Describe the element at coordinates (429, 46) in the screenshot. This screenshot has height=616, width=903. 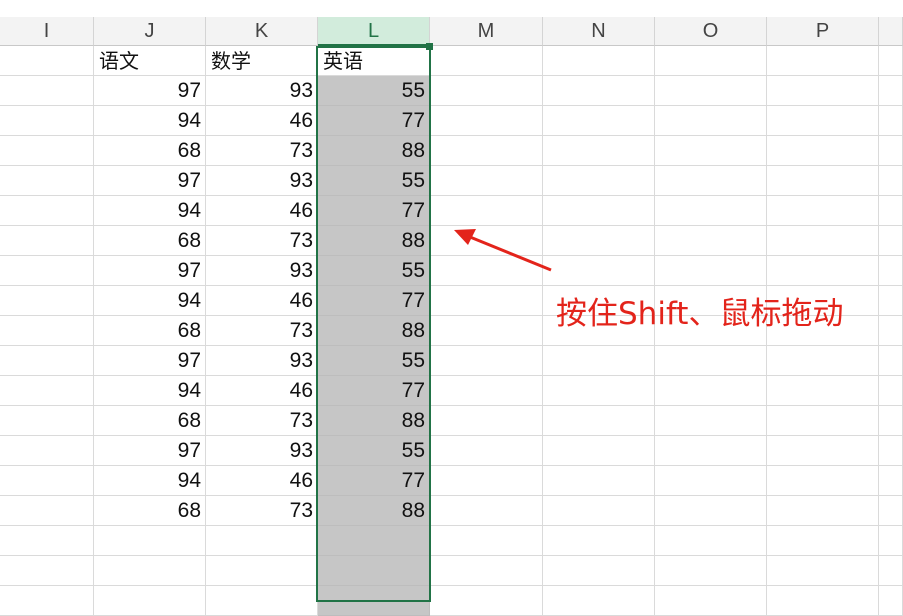
I see `fill-handle` at that location.